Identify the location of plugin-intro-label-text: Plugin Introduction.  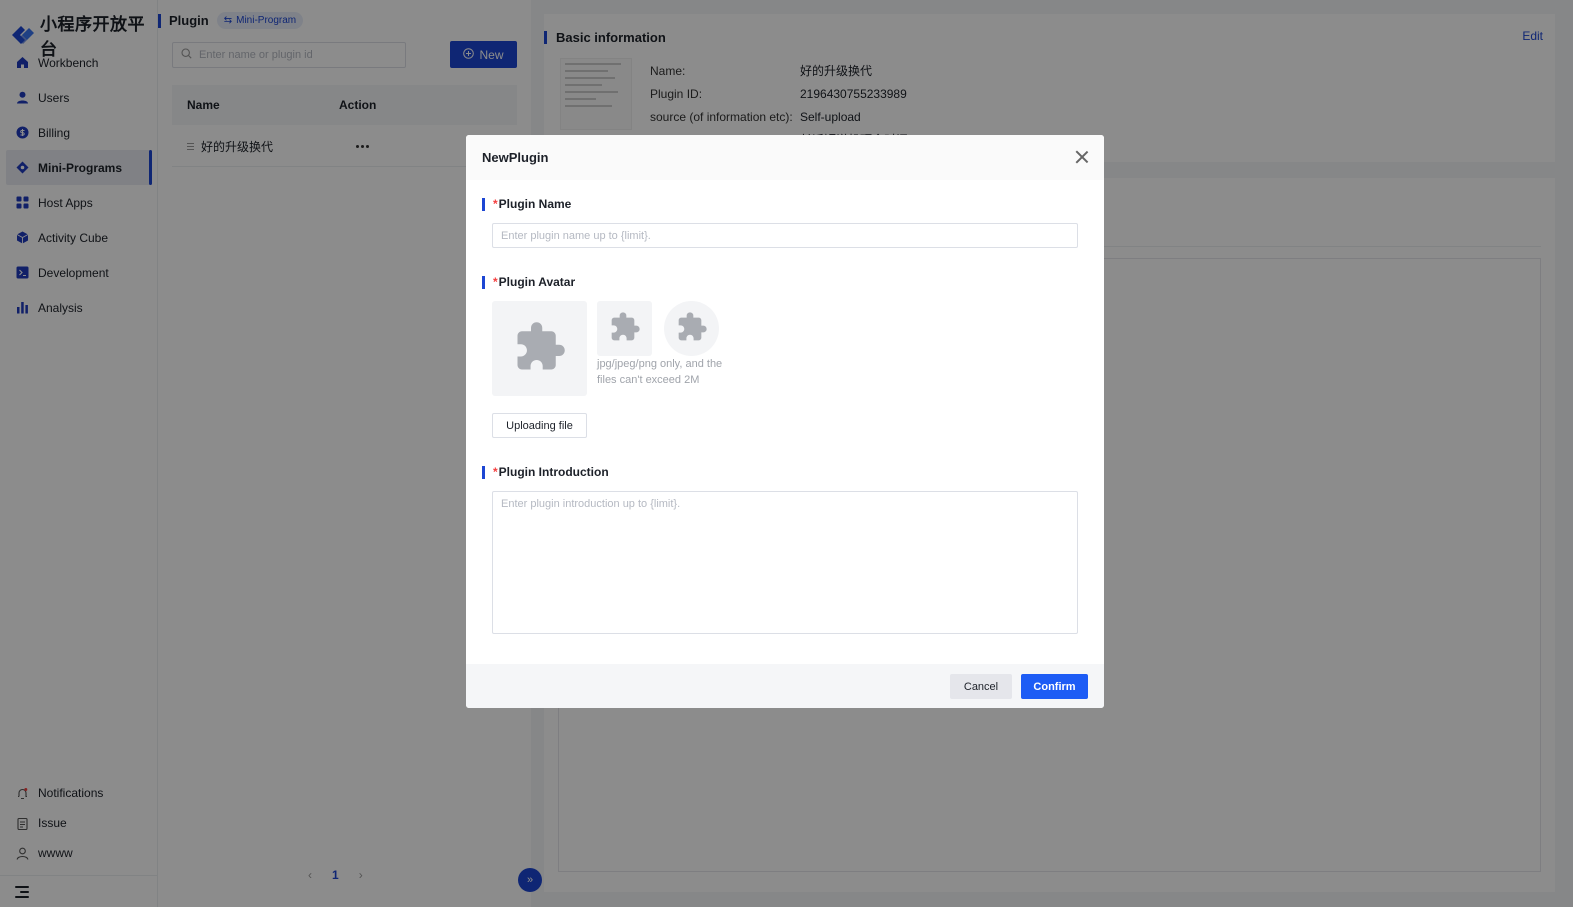
(553, 472).